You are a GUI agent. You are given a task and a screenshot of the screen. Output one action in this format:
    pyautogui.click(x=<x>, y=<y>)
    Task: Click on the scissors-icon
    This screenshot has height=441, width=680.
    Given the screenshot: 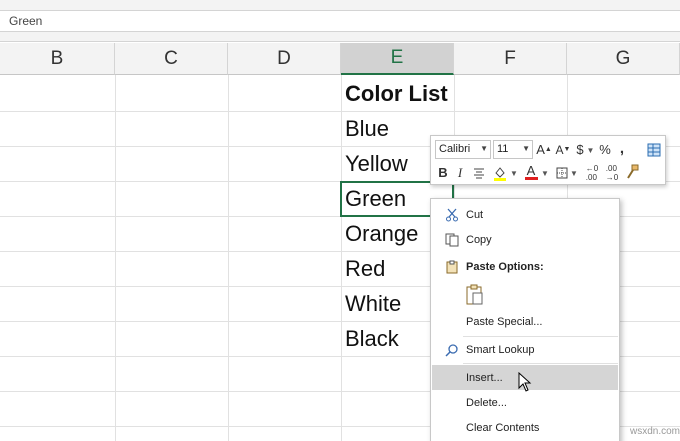 What is the action you would take?
    pyautogui.click(x=452, y=215)
    